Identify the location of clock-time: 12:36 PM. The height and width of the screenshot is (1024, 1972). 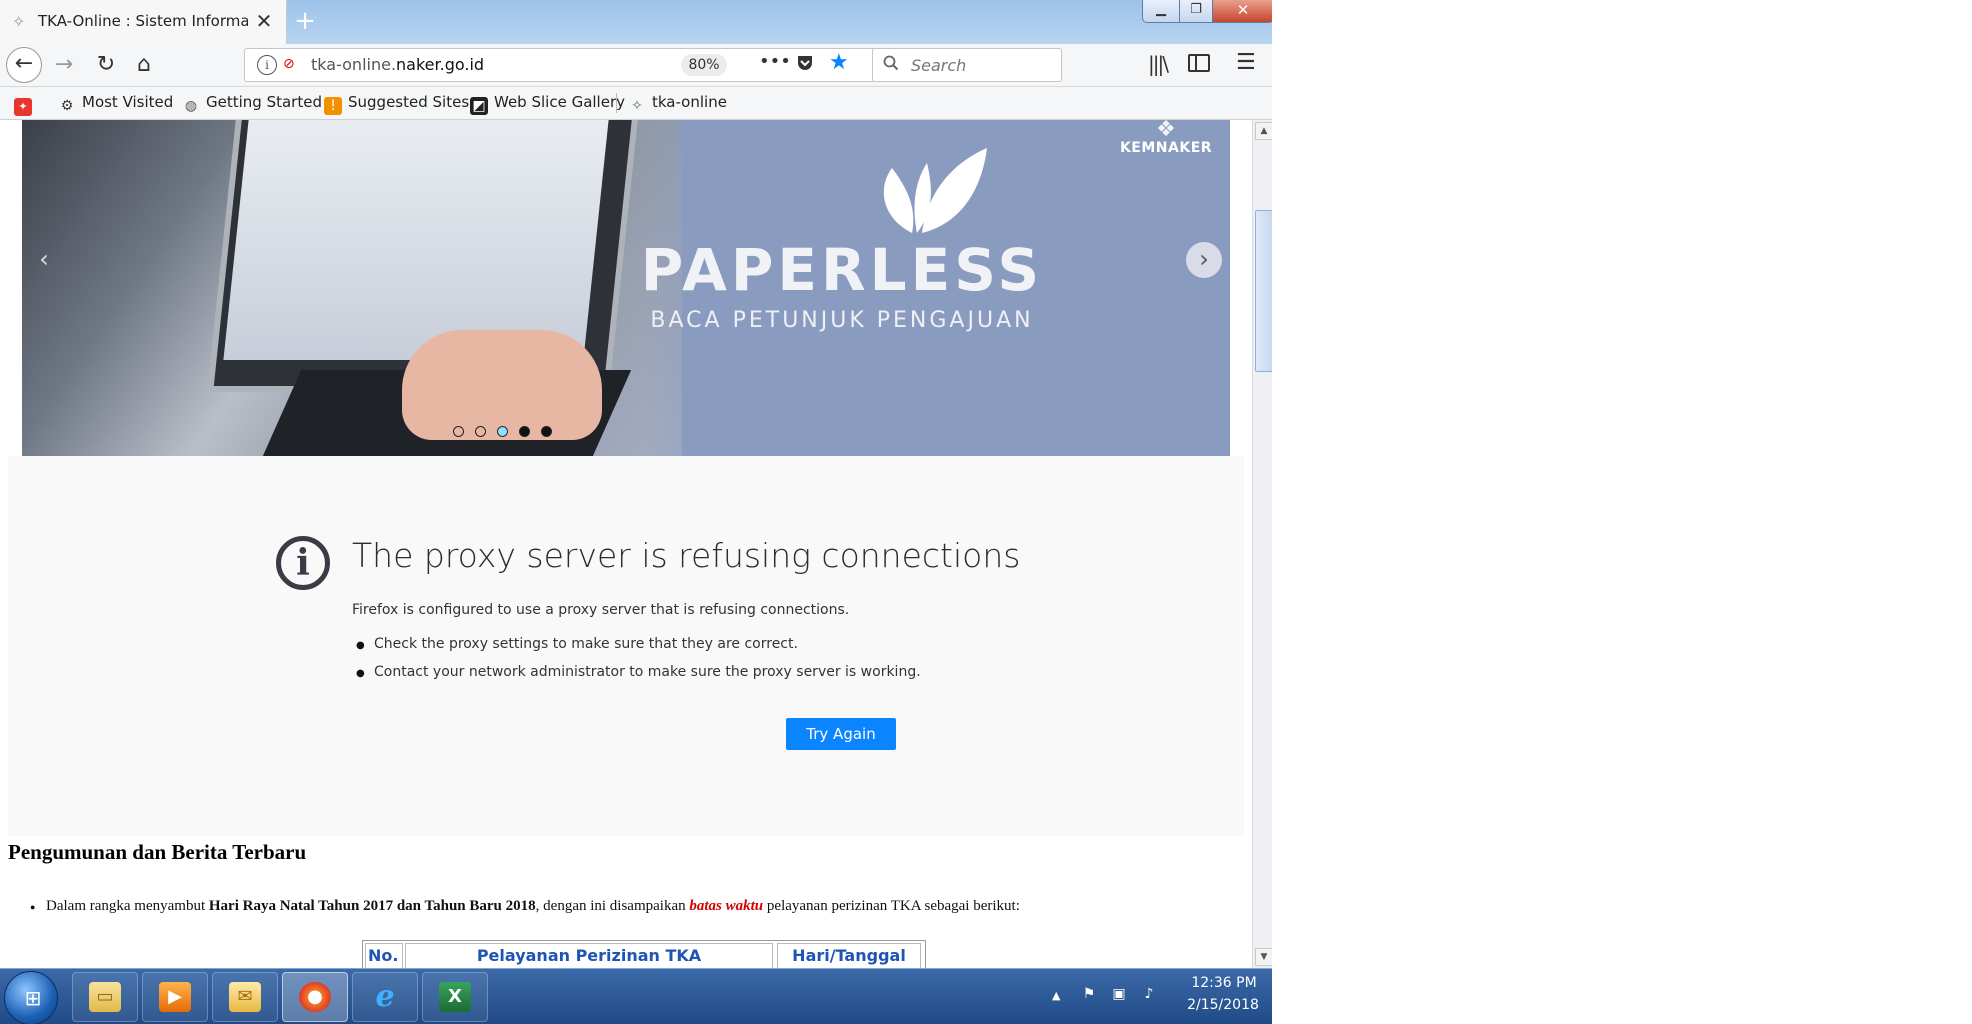
(1224, 983).